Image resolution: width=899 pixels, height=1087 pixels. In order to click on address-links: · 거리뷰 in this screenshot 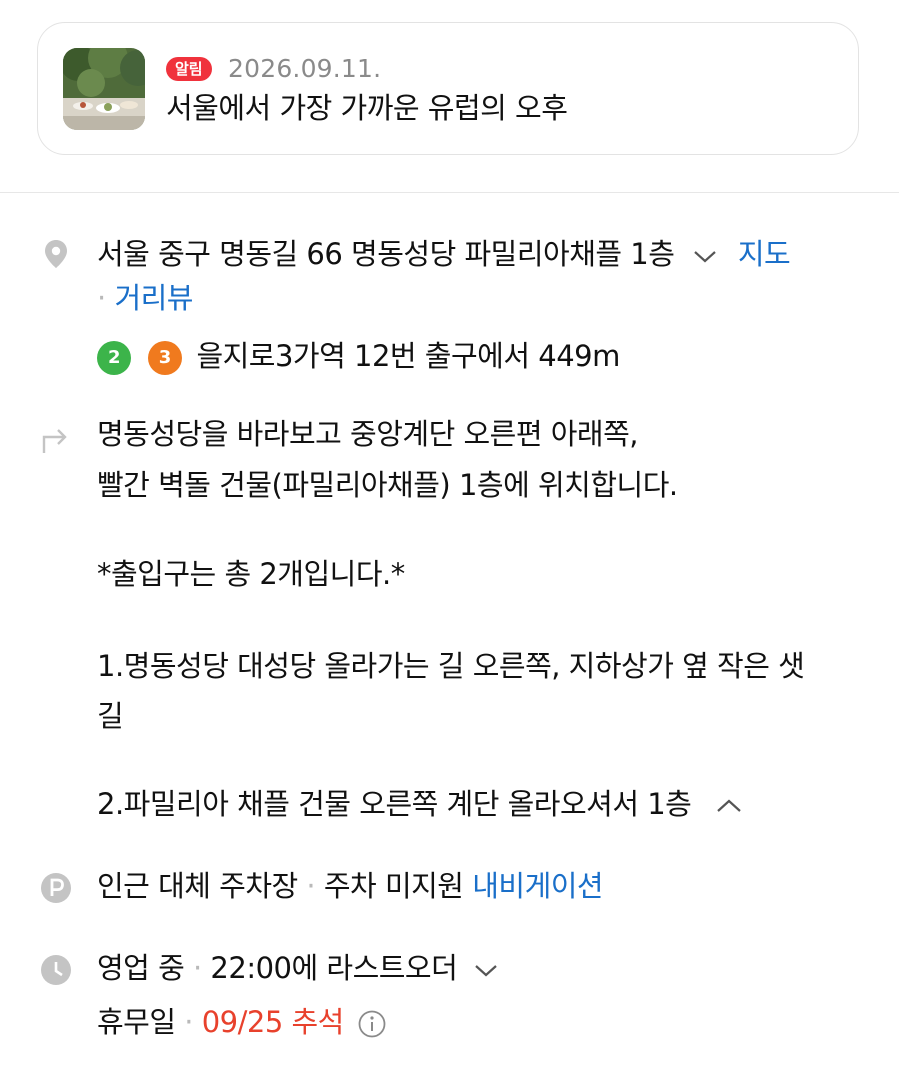, I will do `click(145, 298)`.